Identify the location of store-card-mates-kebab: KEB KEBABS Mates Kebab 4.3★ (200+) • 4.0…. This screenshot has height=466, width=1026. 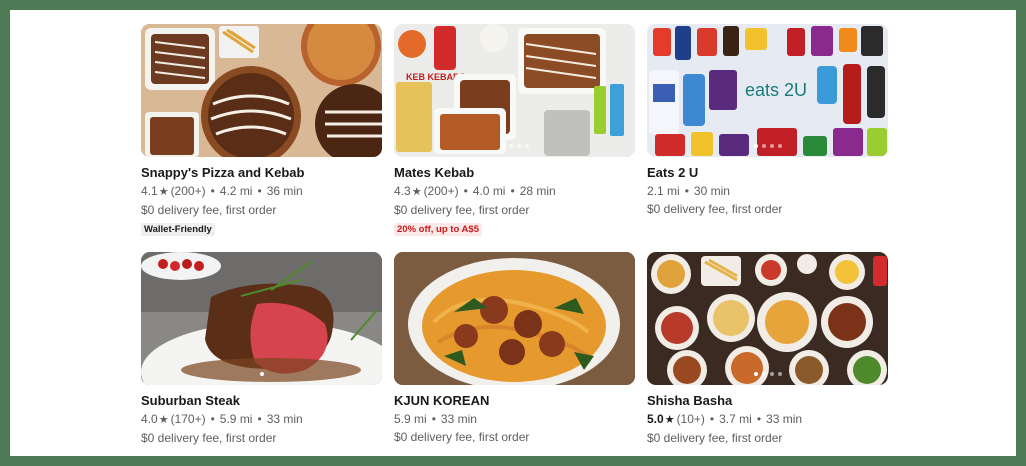
(514, 130).